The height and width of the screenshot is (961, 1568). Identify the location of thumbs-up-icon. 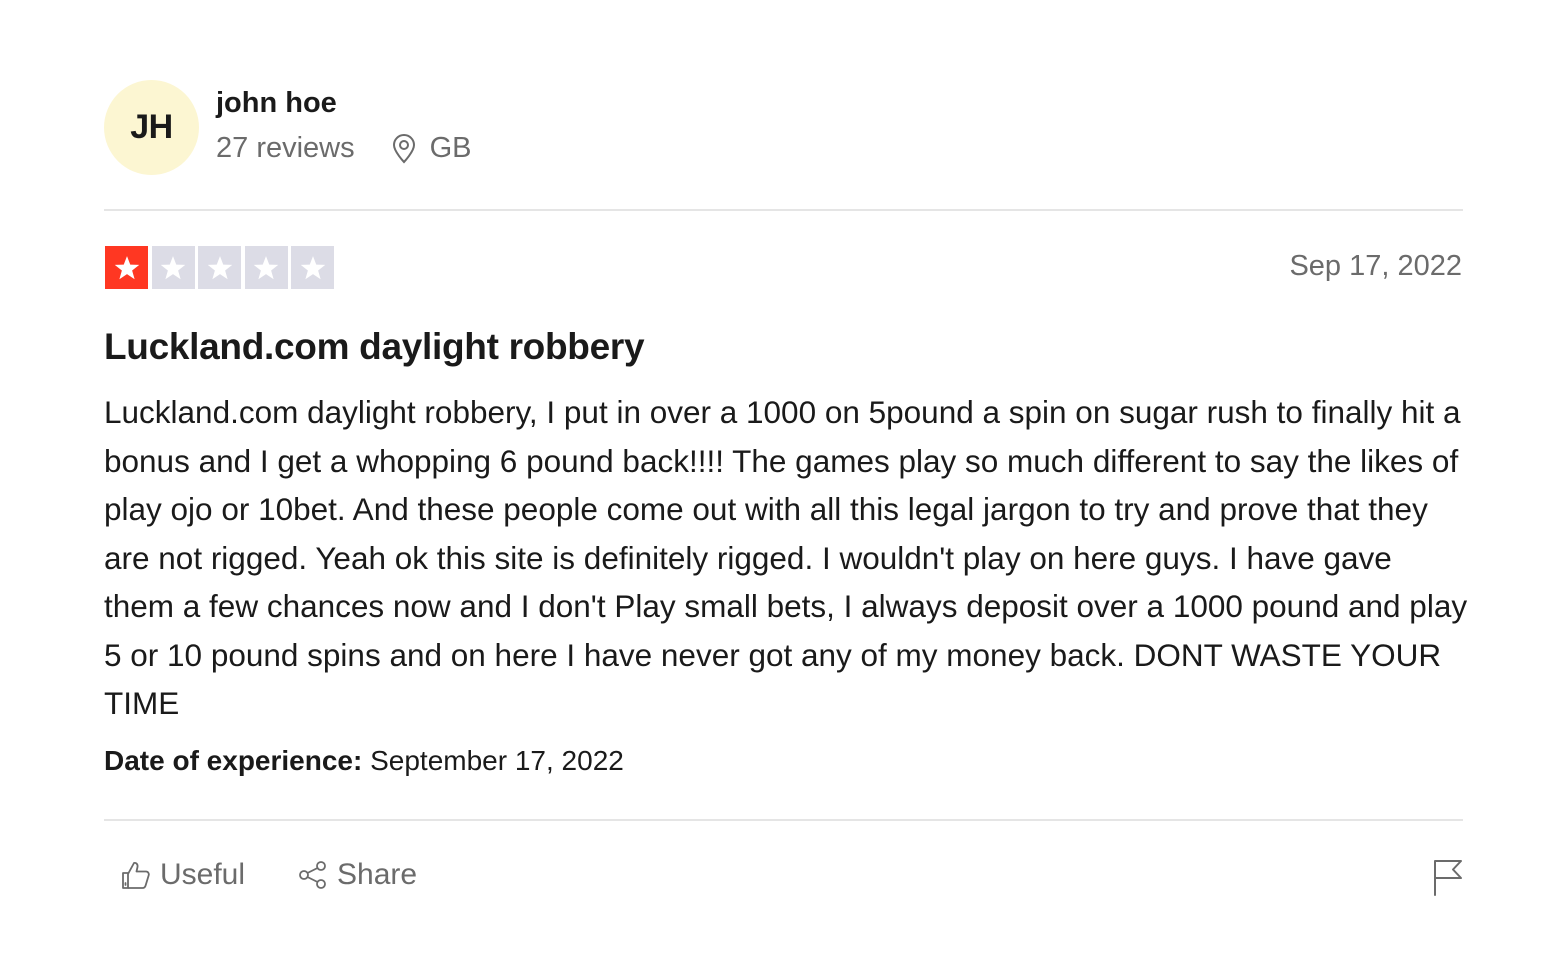
(136, 875).